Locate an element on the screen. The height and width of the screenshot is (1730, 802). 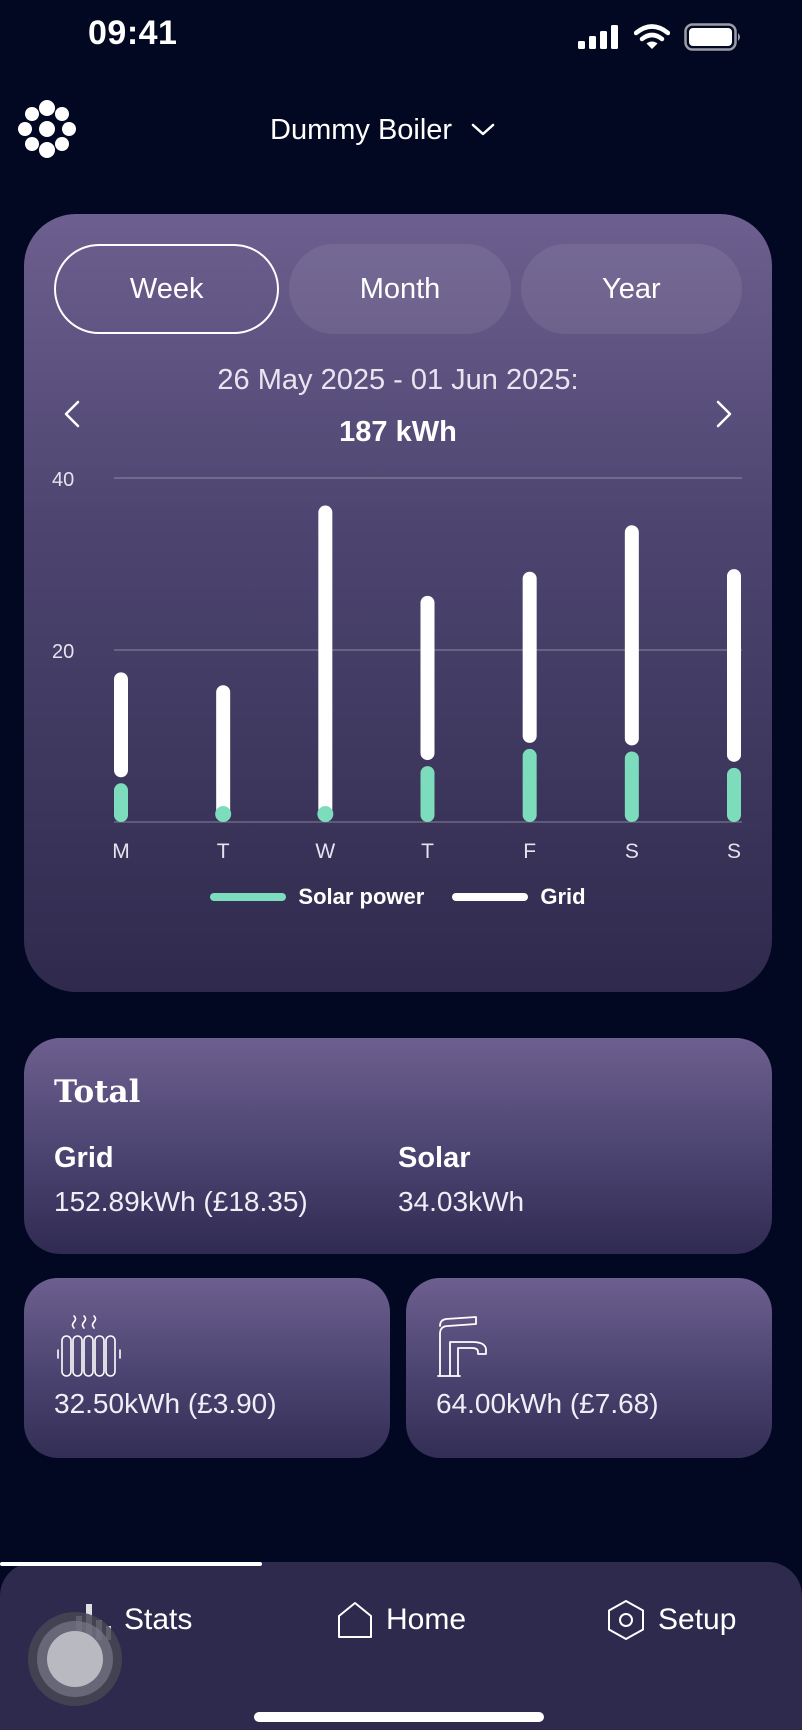
assistive-touch-button is located at coordinates (75, 1659).